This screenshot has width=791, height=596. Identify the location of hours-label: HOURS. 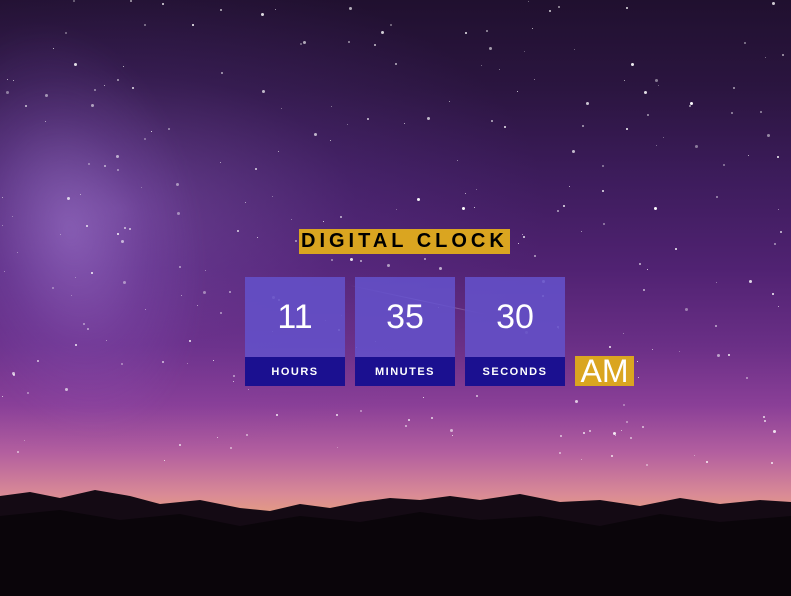
(295, 371).